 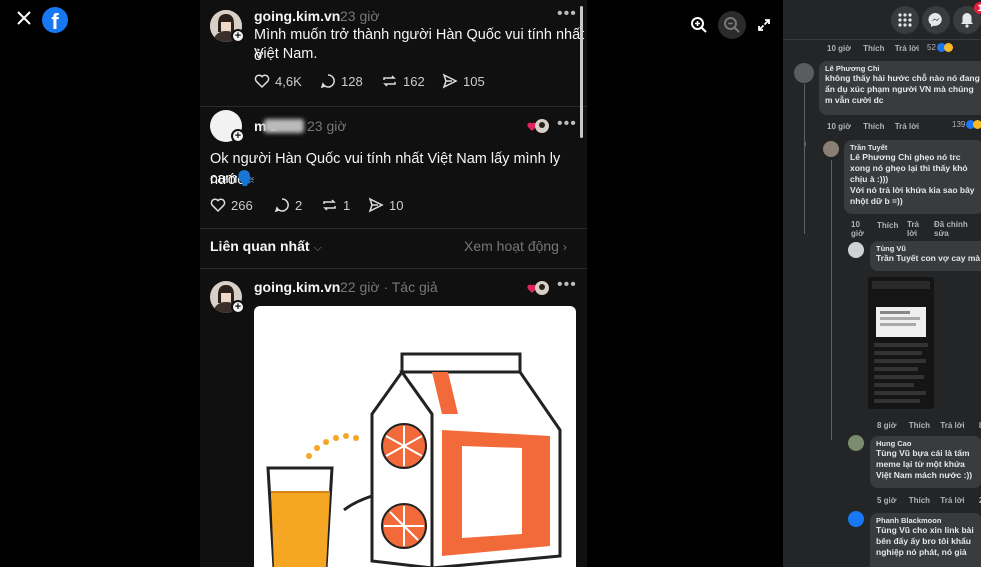 What do you see at coordinates (764, 25) in the screenshot?
I see `fullscreen-icon` at bounding box center [764, 25].